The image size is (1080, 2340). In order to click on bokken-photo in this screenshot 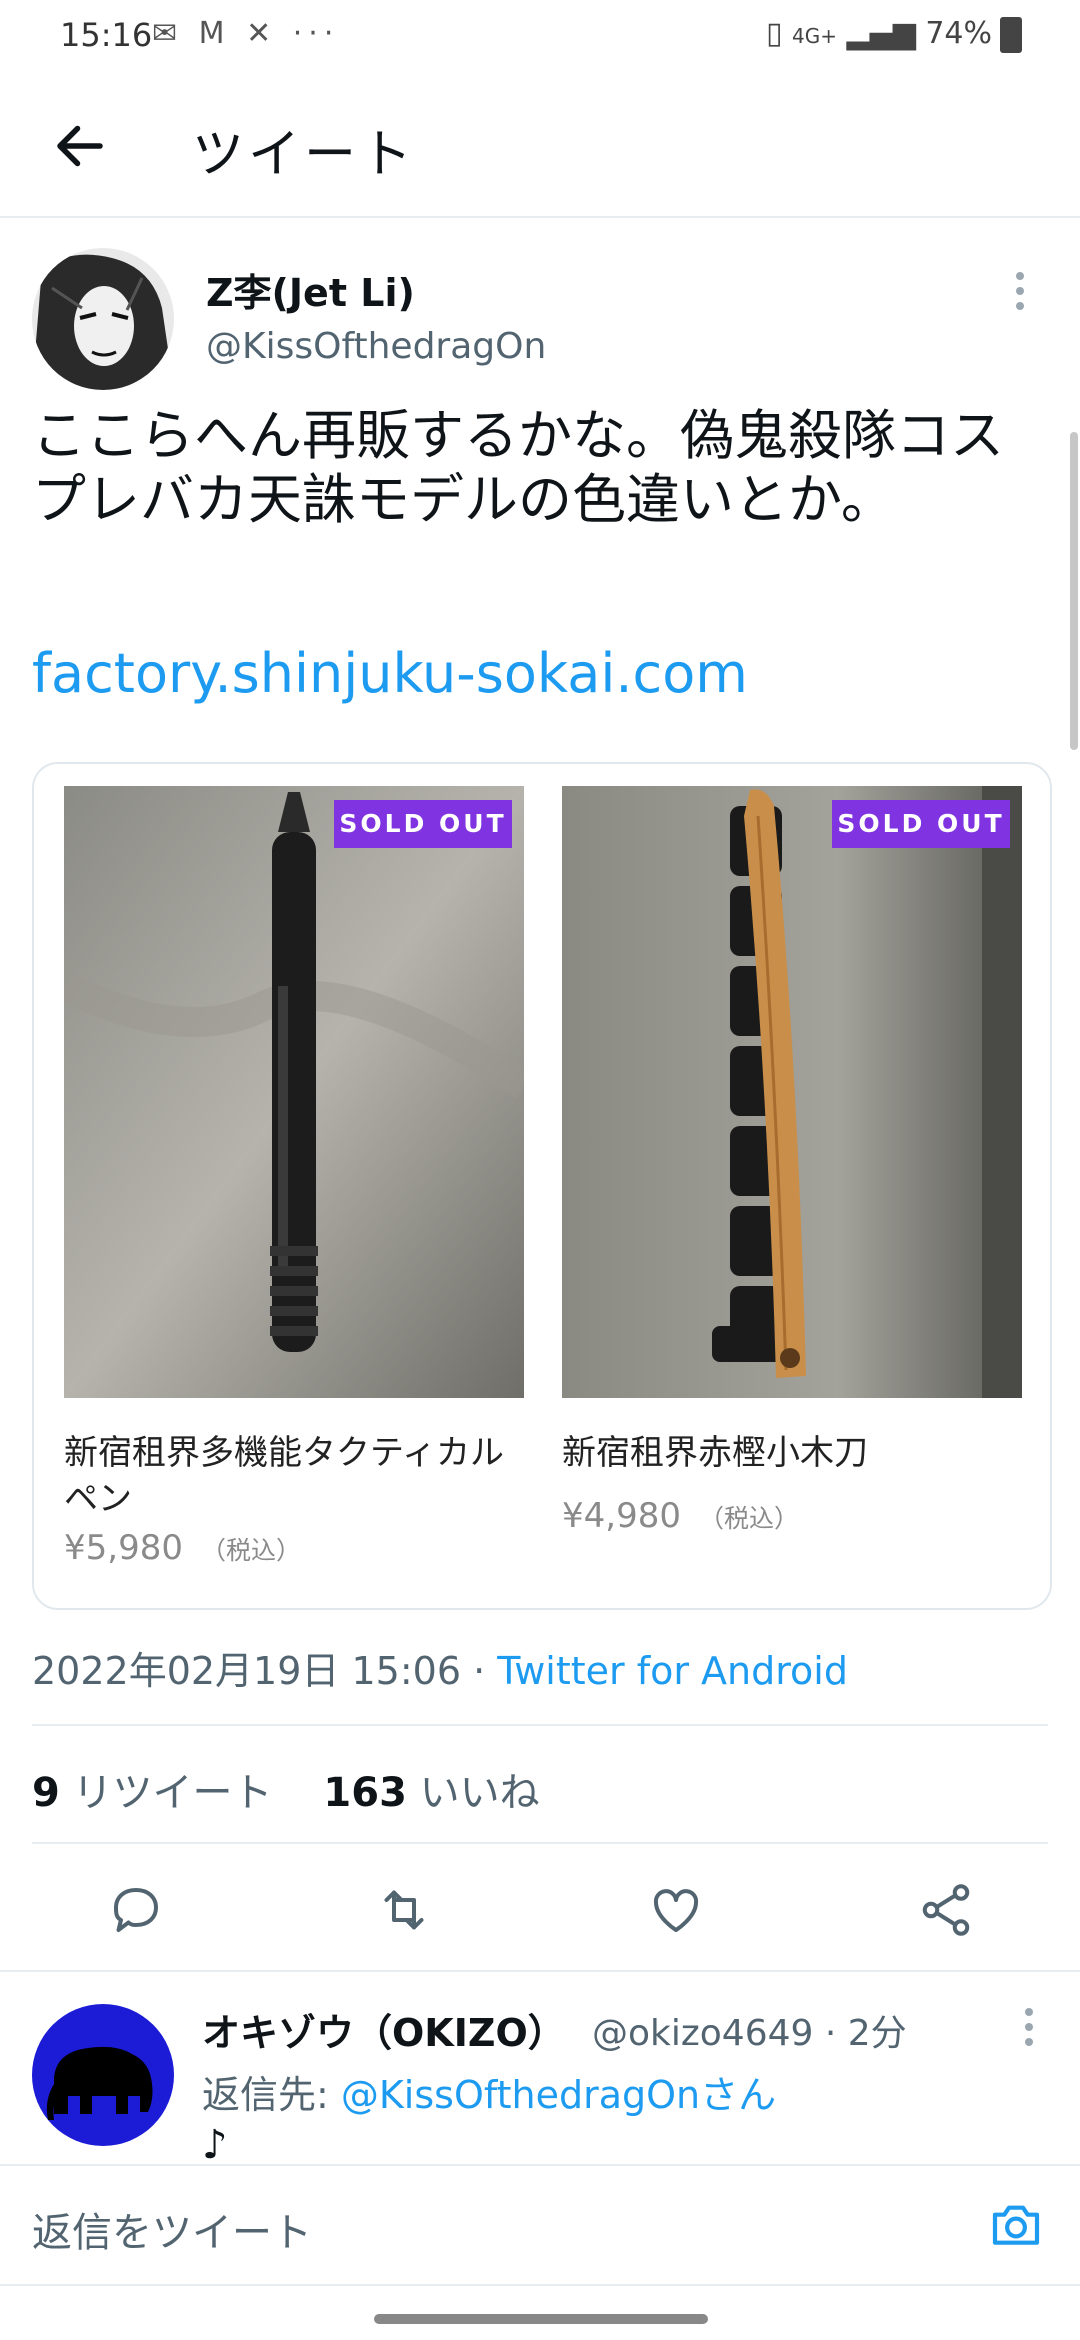, I will do `click(792, 1092)`.